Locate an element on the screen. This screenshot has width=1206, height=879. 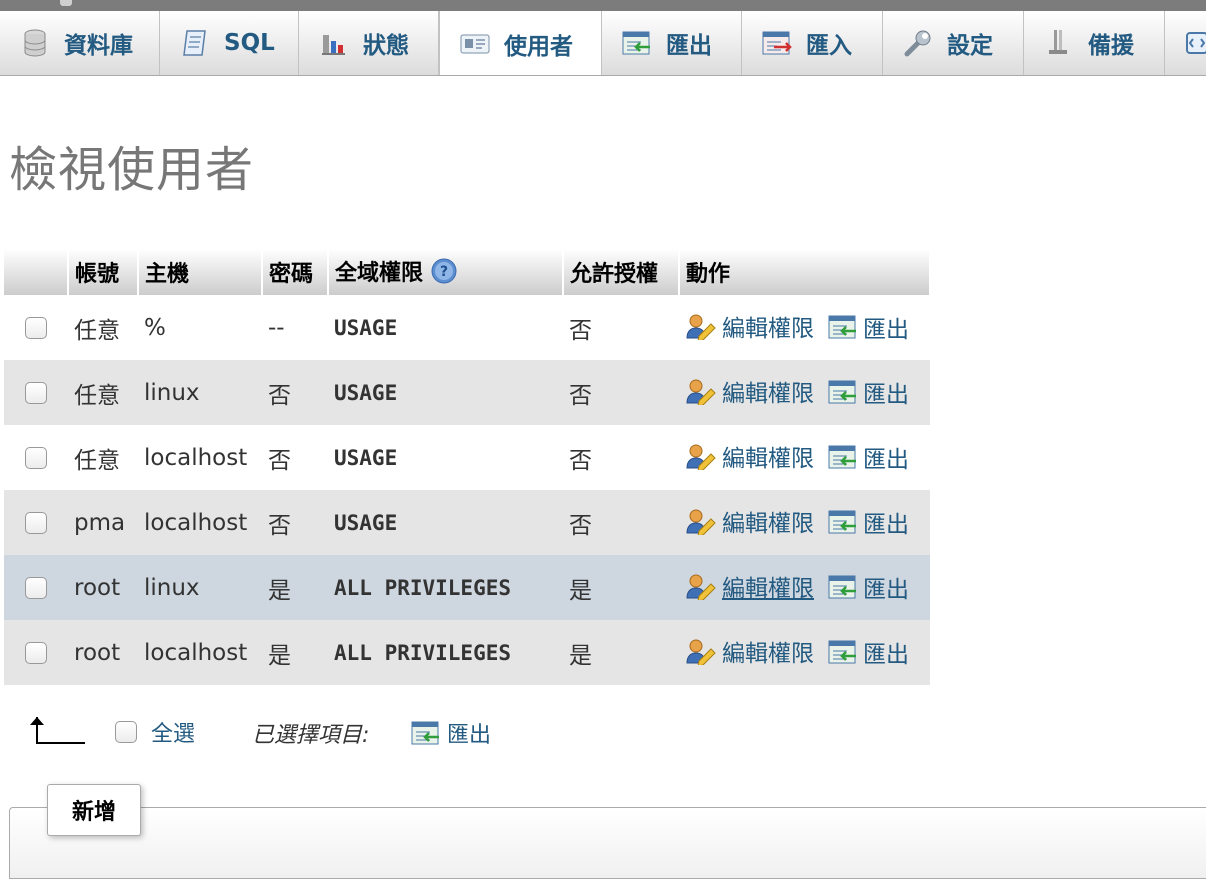
tab-label: 備援 is located at coordinates (1111, 46).